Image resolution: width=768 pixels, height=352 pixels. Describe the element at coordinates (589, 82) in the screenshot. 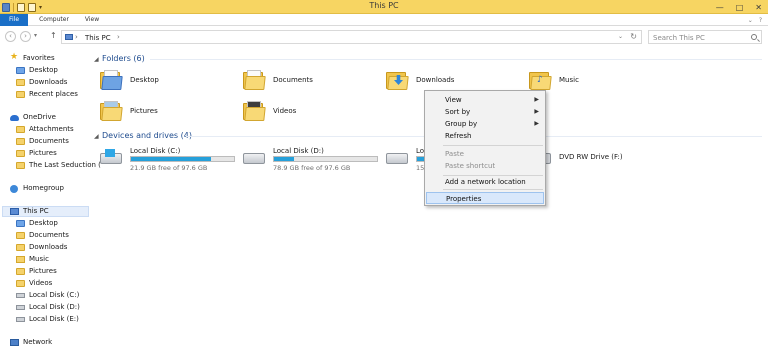

I see `folder-music: ♪ Music` at that location.